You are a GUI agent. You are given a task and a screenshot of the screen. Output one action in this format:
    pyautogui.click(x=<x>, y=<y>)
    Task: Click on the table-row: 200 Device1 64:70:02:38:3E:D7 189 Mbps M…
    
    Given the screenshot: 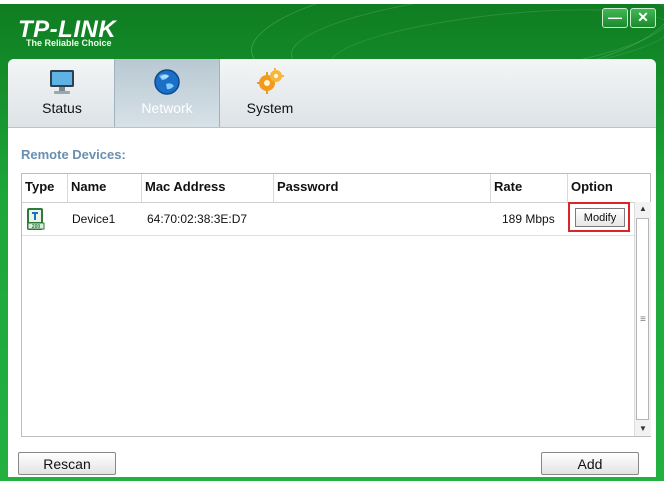 What is the action you would take?
    pyautogui.click(x=328, y=219)
    